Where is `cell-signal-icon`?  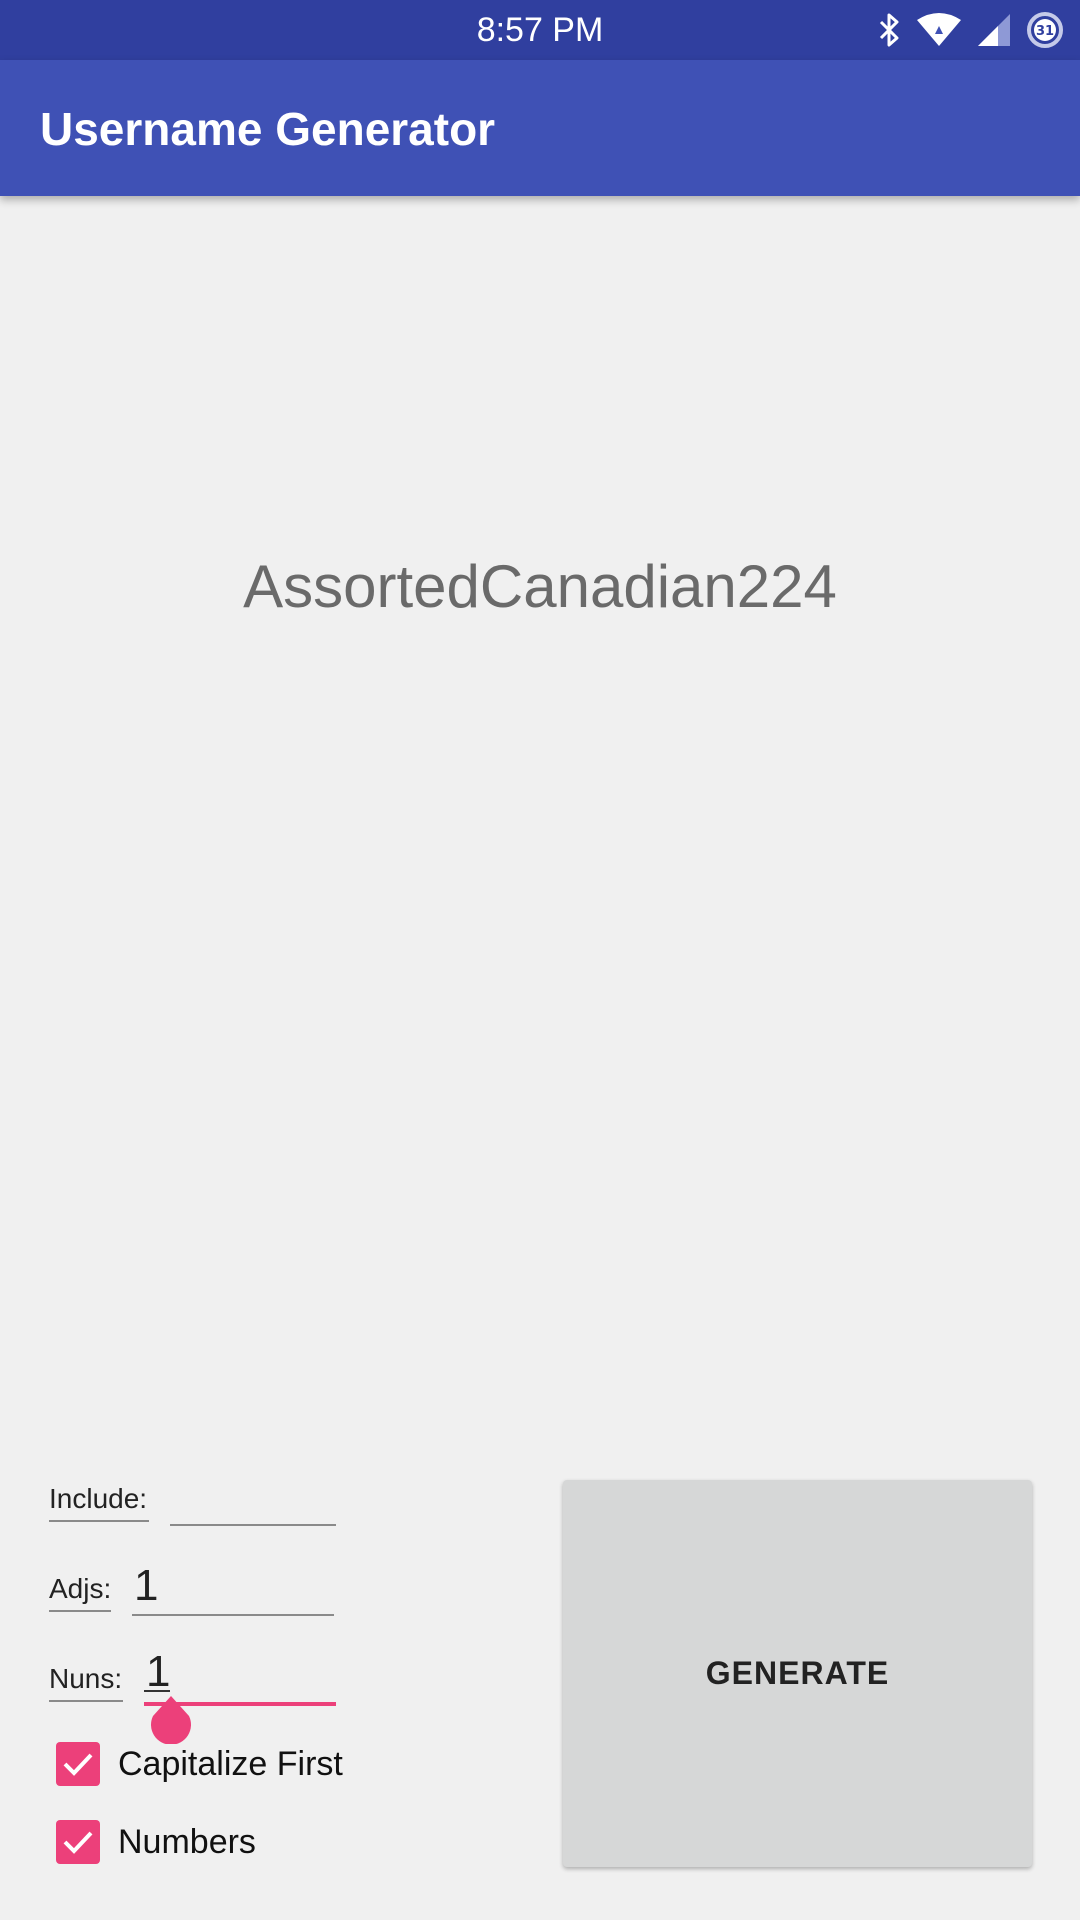
cell-signal-icon is located at coordinates (994, 30).